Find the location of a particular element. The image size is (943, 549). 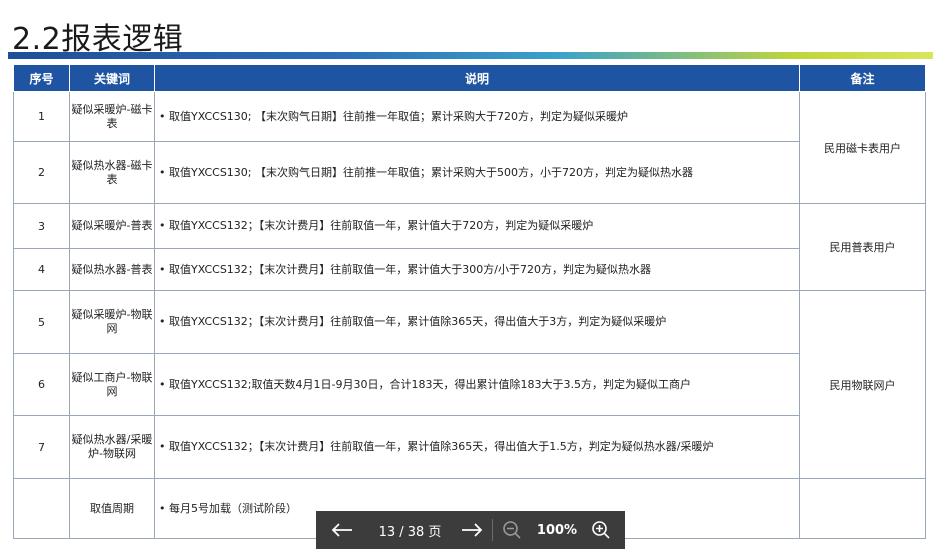

zoom-out-icon is located at coordinates (512, 530).